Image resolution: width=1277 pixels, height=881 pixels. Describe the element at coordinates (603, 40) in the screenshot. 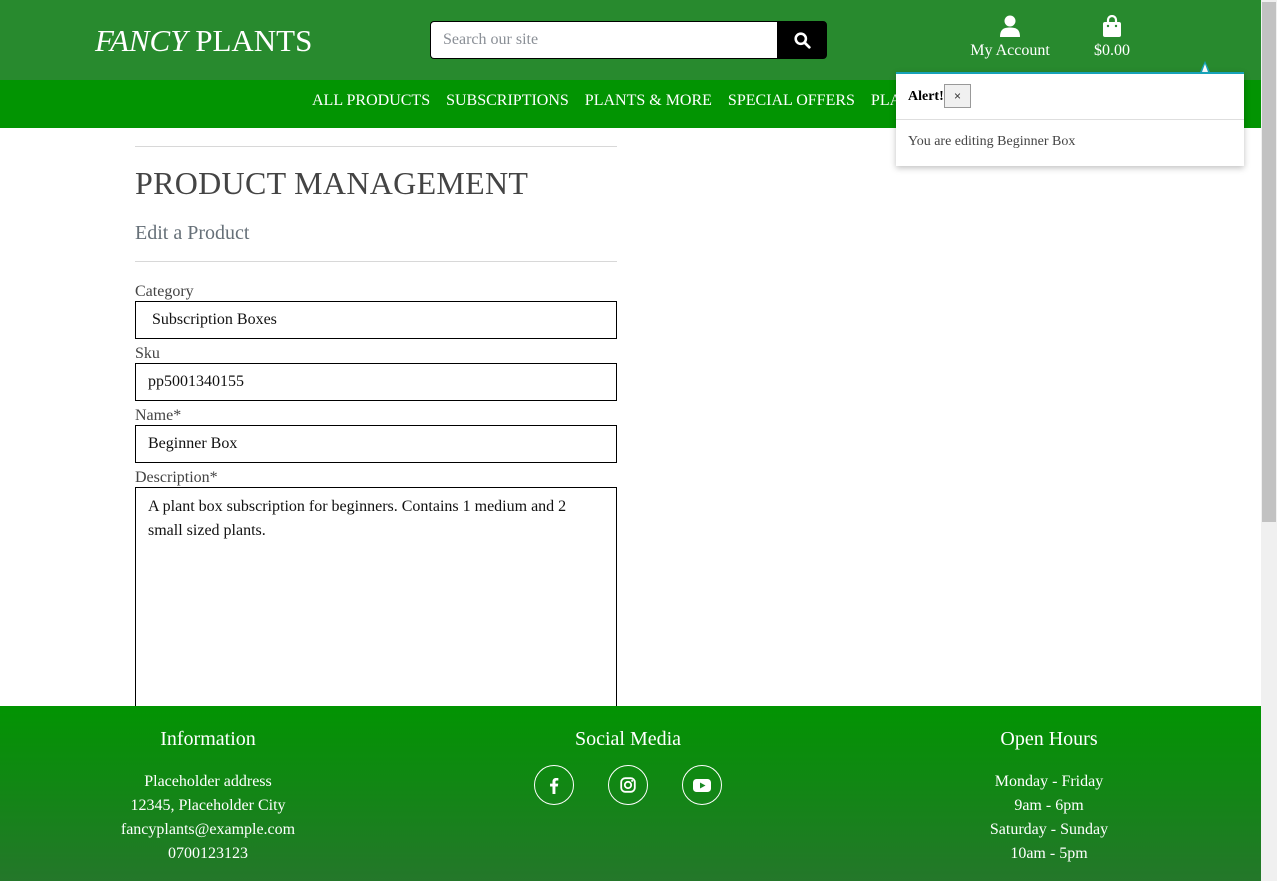

I see `search-input` at that location.